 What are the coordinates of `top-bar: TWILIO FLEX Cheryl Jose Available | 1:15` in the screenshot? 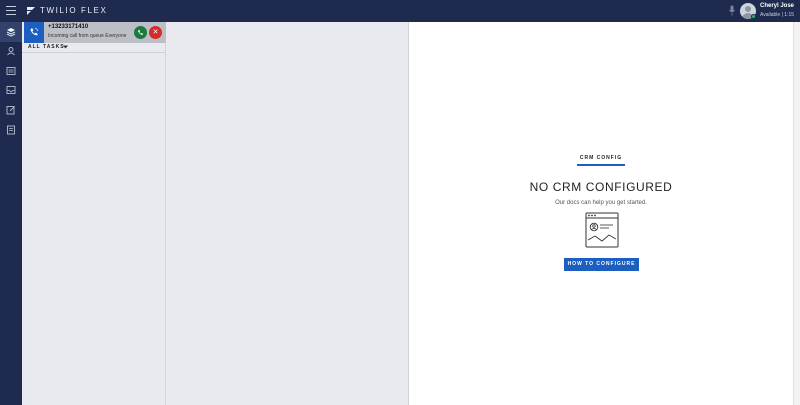 It's located at (400, 11).